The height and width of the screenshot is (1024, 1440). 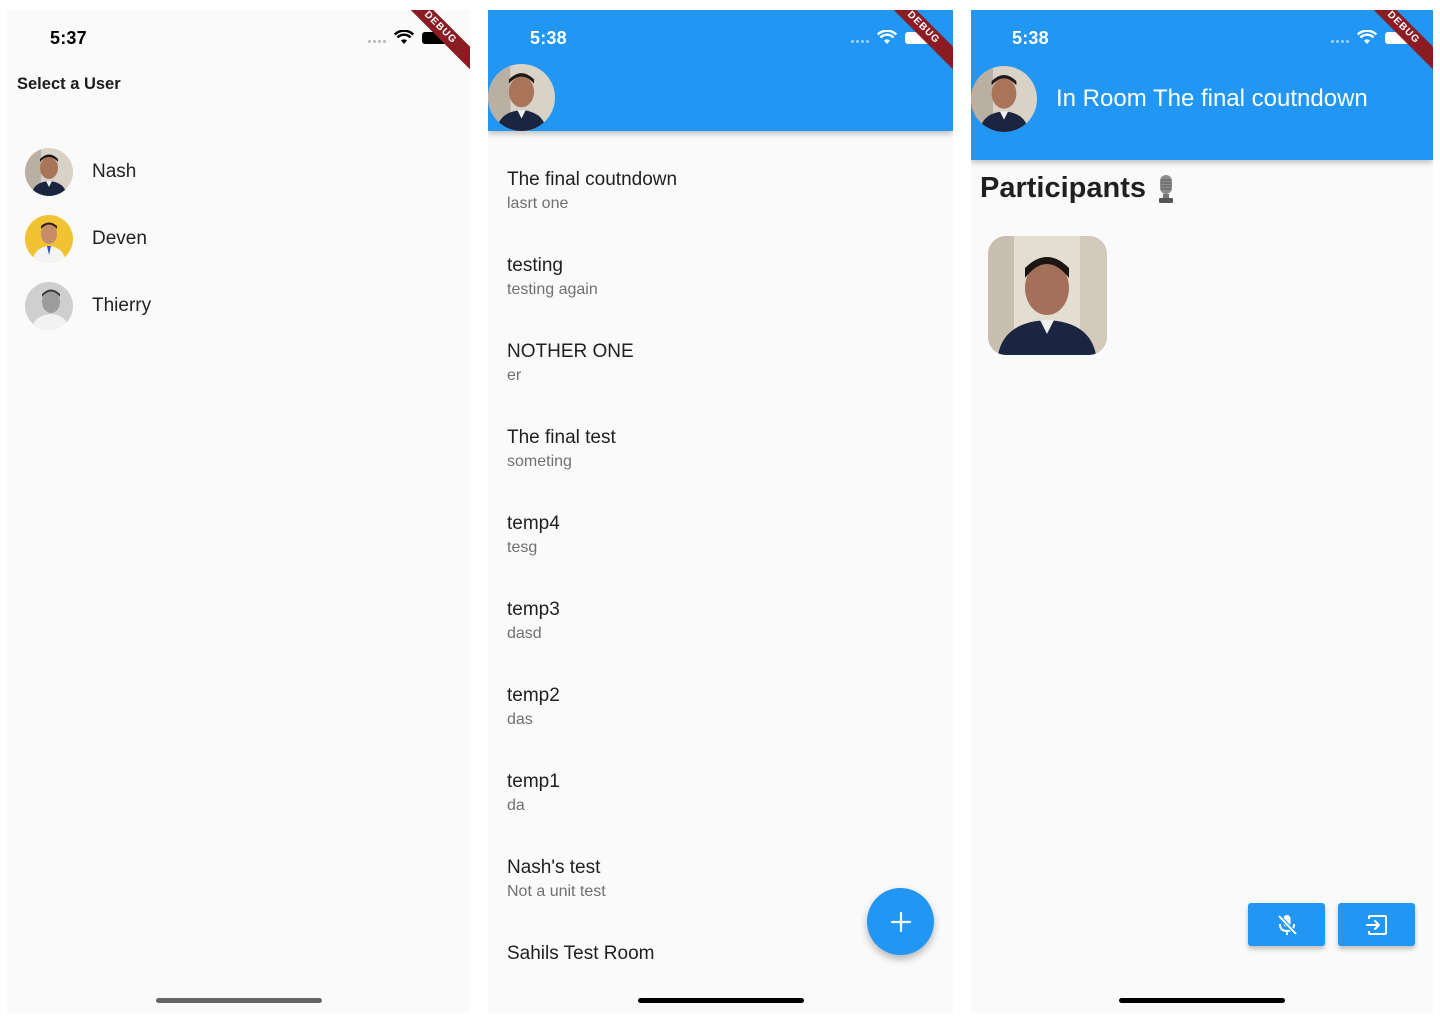 What do you see at coordinates (717, 811) in the screenshot?
I see `room-item: temp1 da` at bounding box center [717, 811].